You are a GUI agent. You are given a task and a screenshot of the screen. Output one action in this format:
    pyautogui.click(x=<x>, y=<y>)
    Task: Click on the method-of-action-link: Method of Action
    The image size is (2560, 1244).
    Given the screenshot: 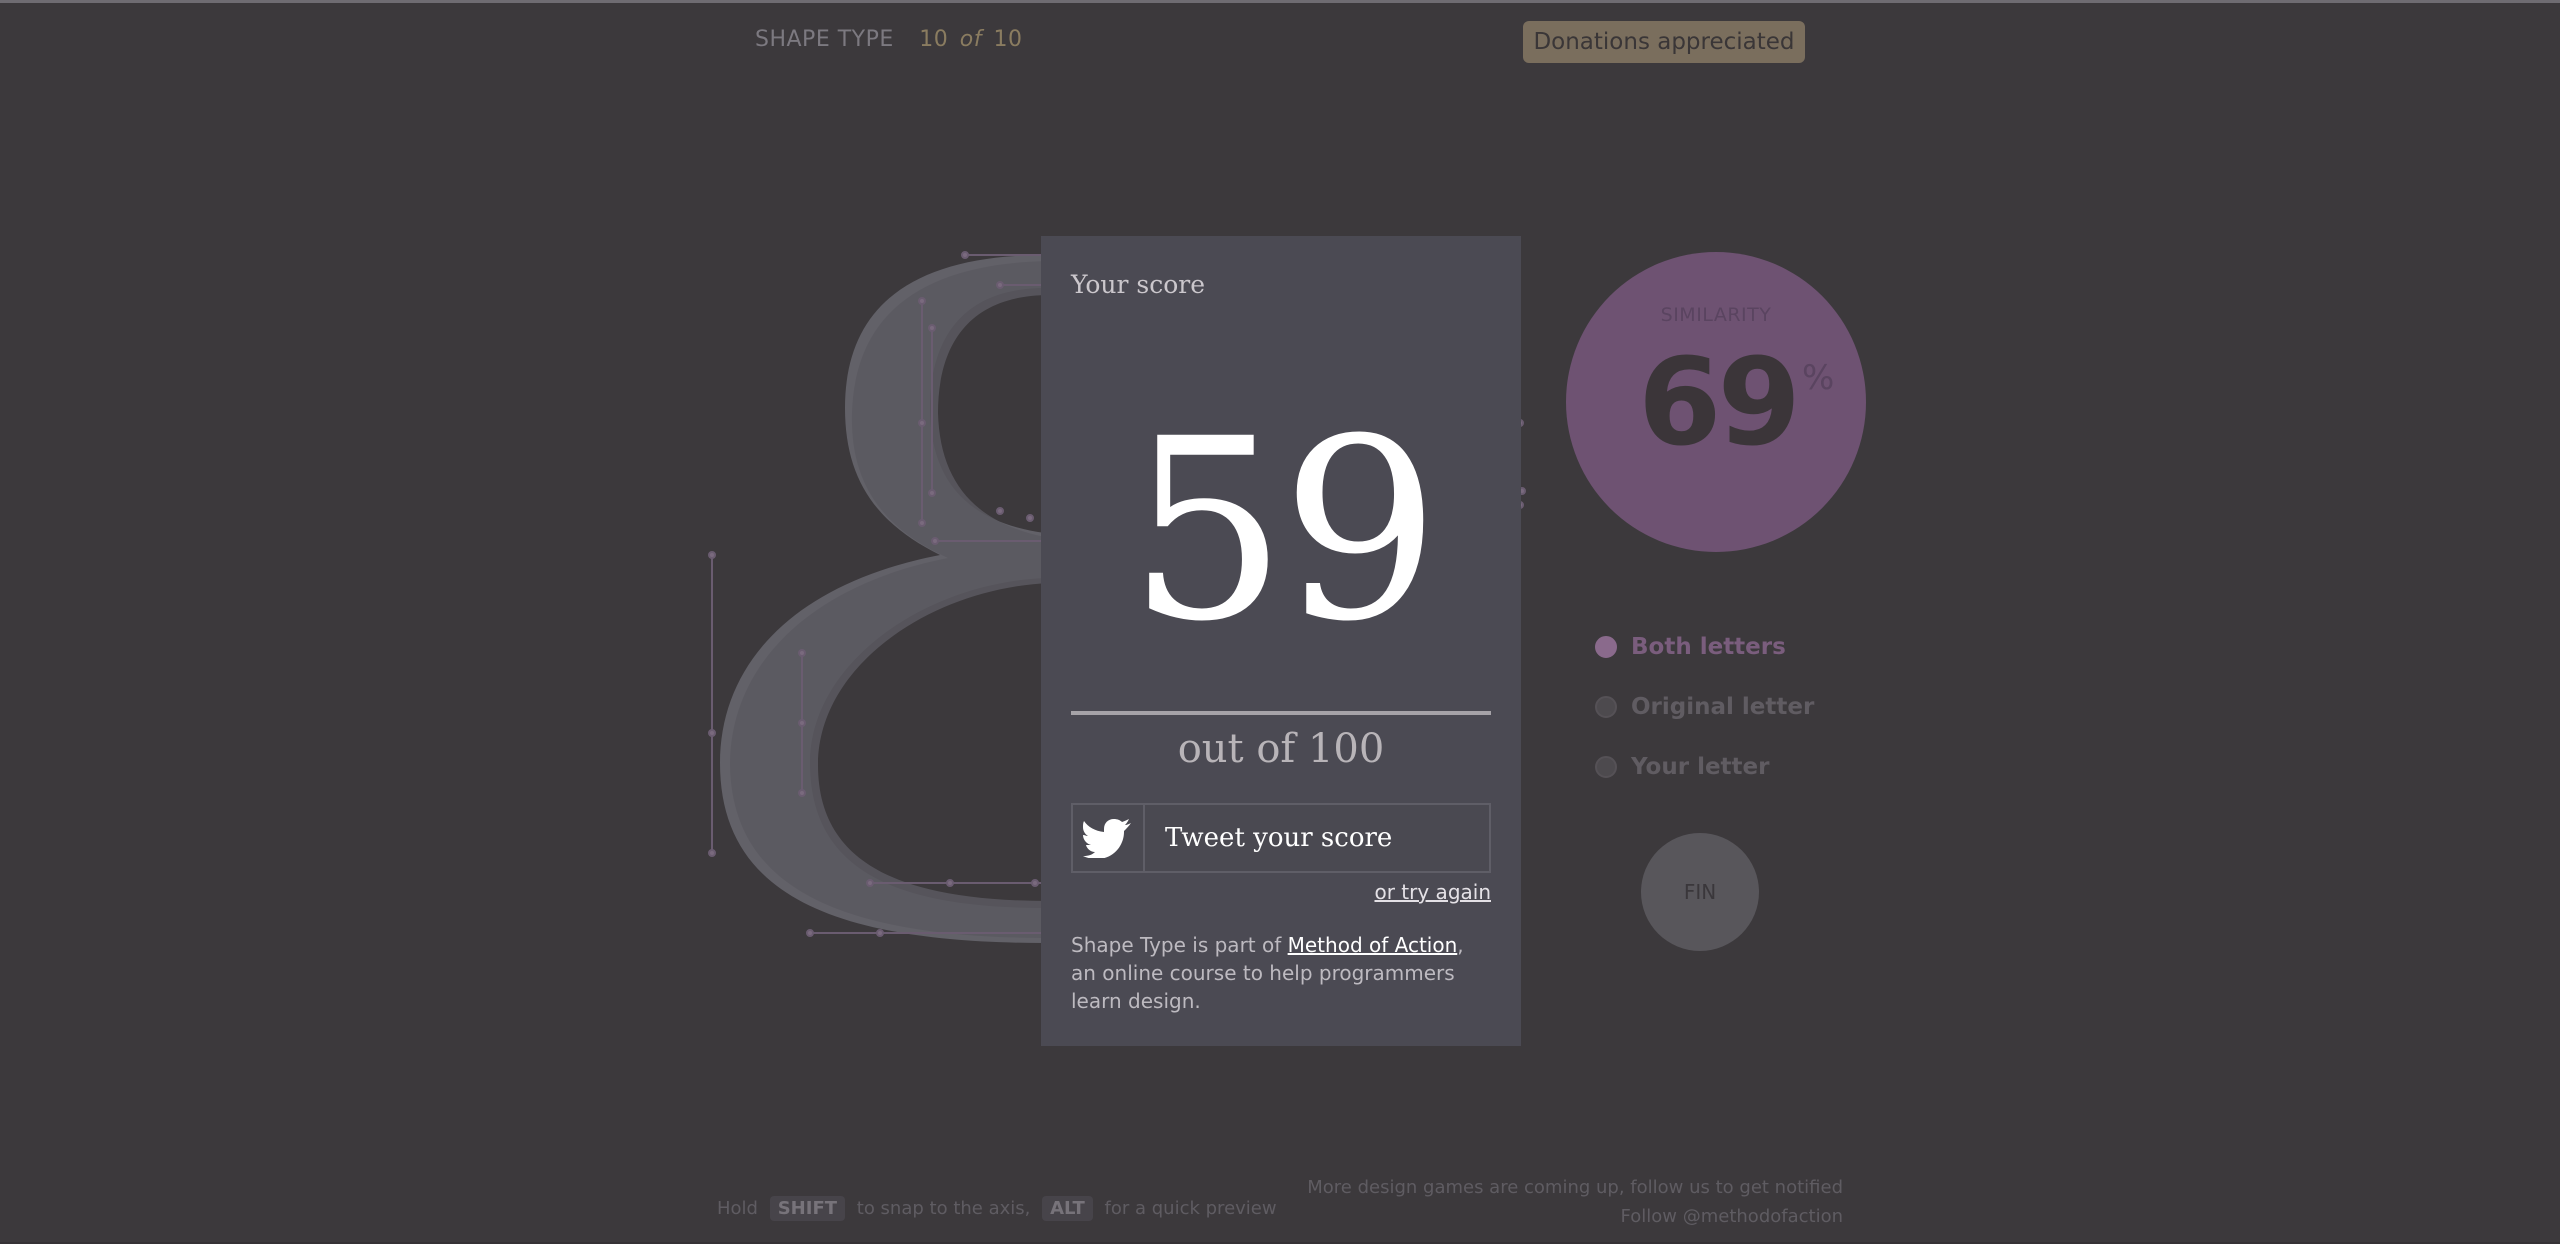 What is the action you would take?
    pyautogui.click(x=1373, y=945)
    